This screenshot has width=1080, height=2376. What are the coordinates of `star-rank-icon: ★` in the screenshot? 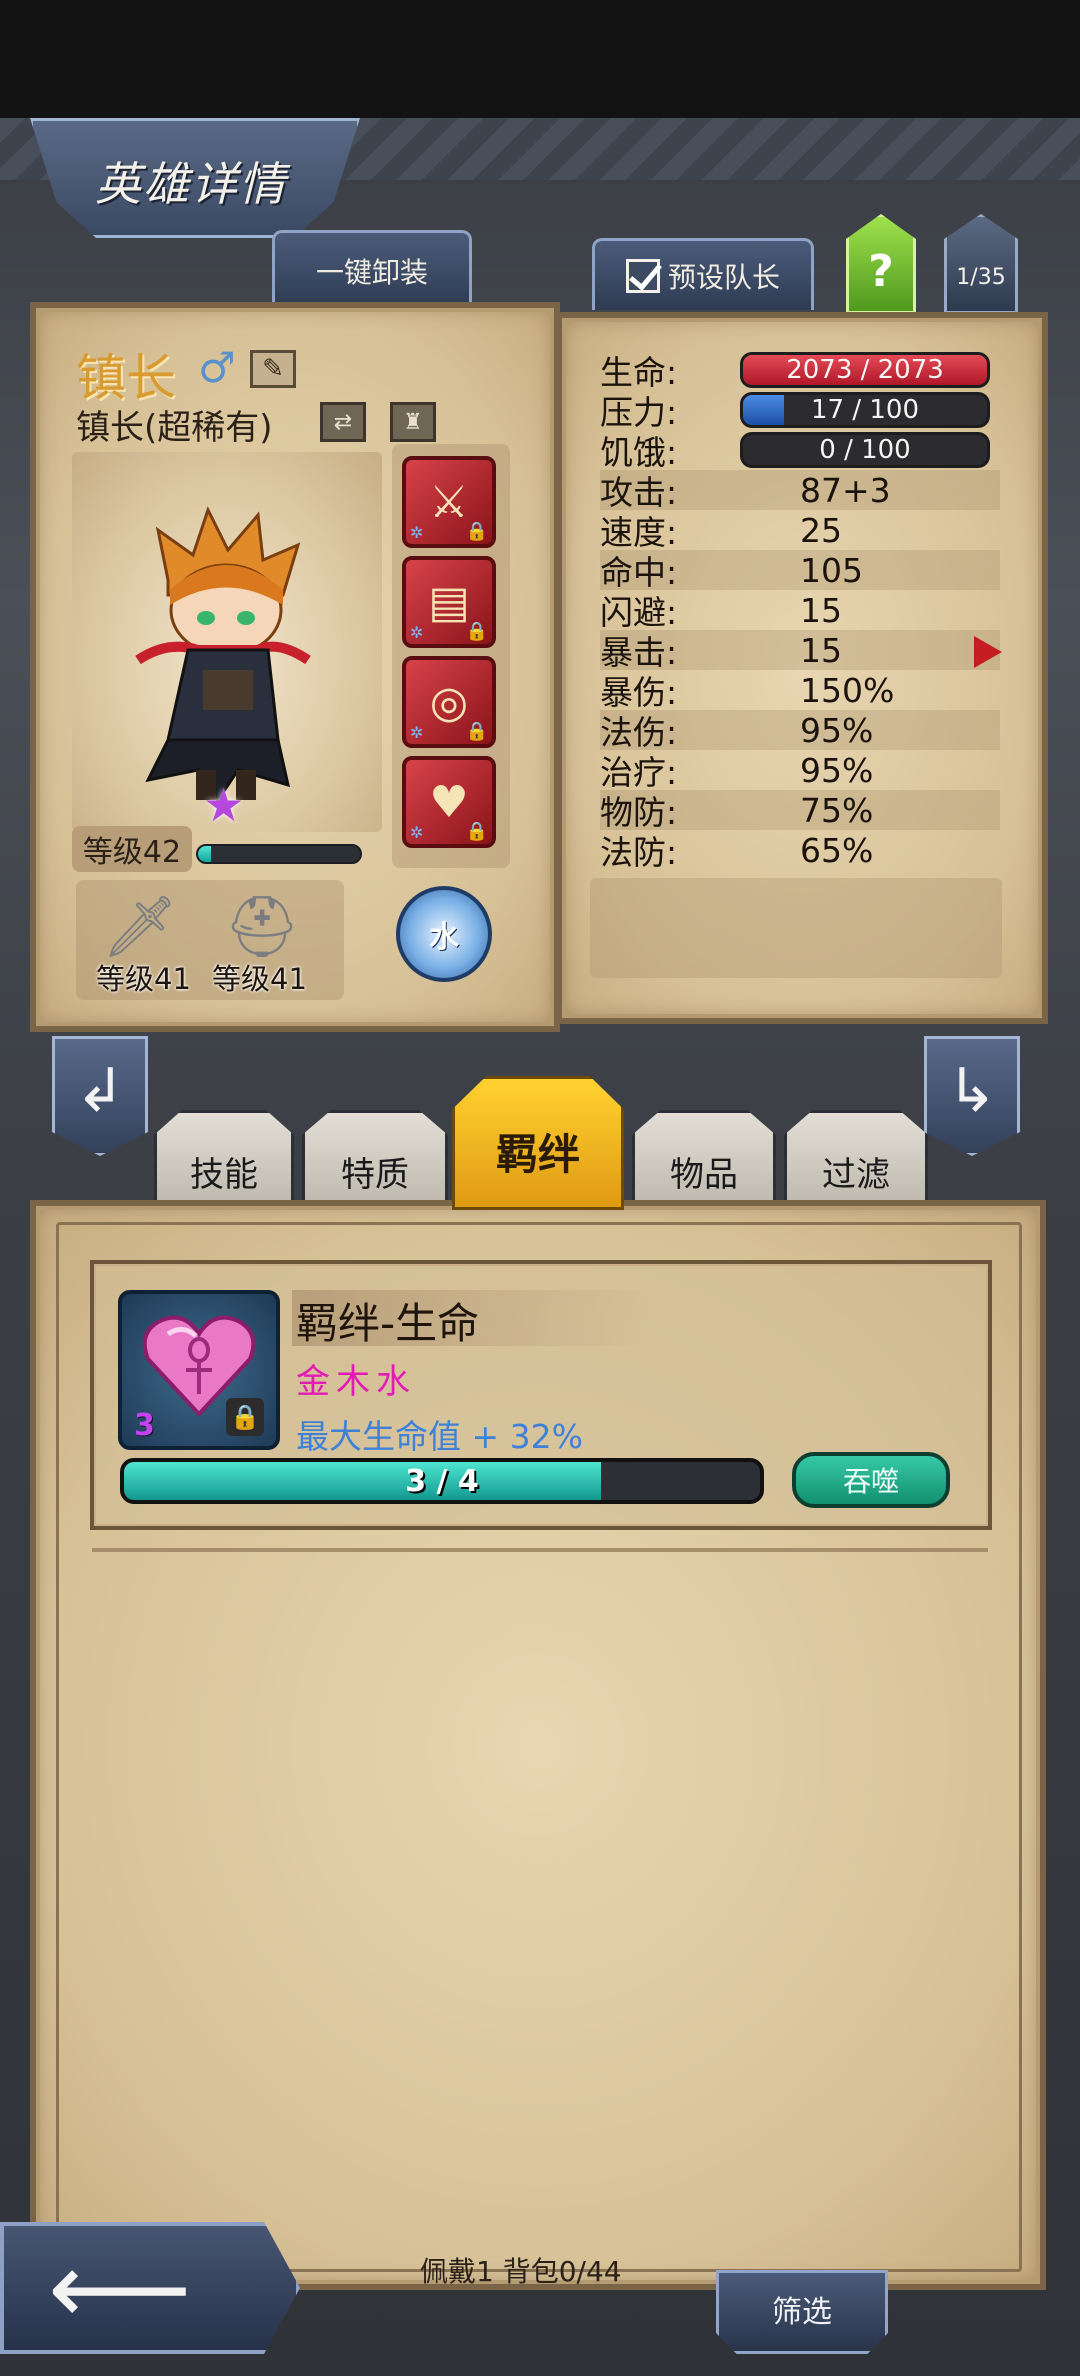 It's located at (224, 805).